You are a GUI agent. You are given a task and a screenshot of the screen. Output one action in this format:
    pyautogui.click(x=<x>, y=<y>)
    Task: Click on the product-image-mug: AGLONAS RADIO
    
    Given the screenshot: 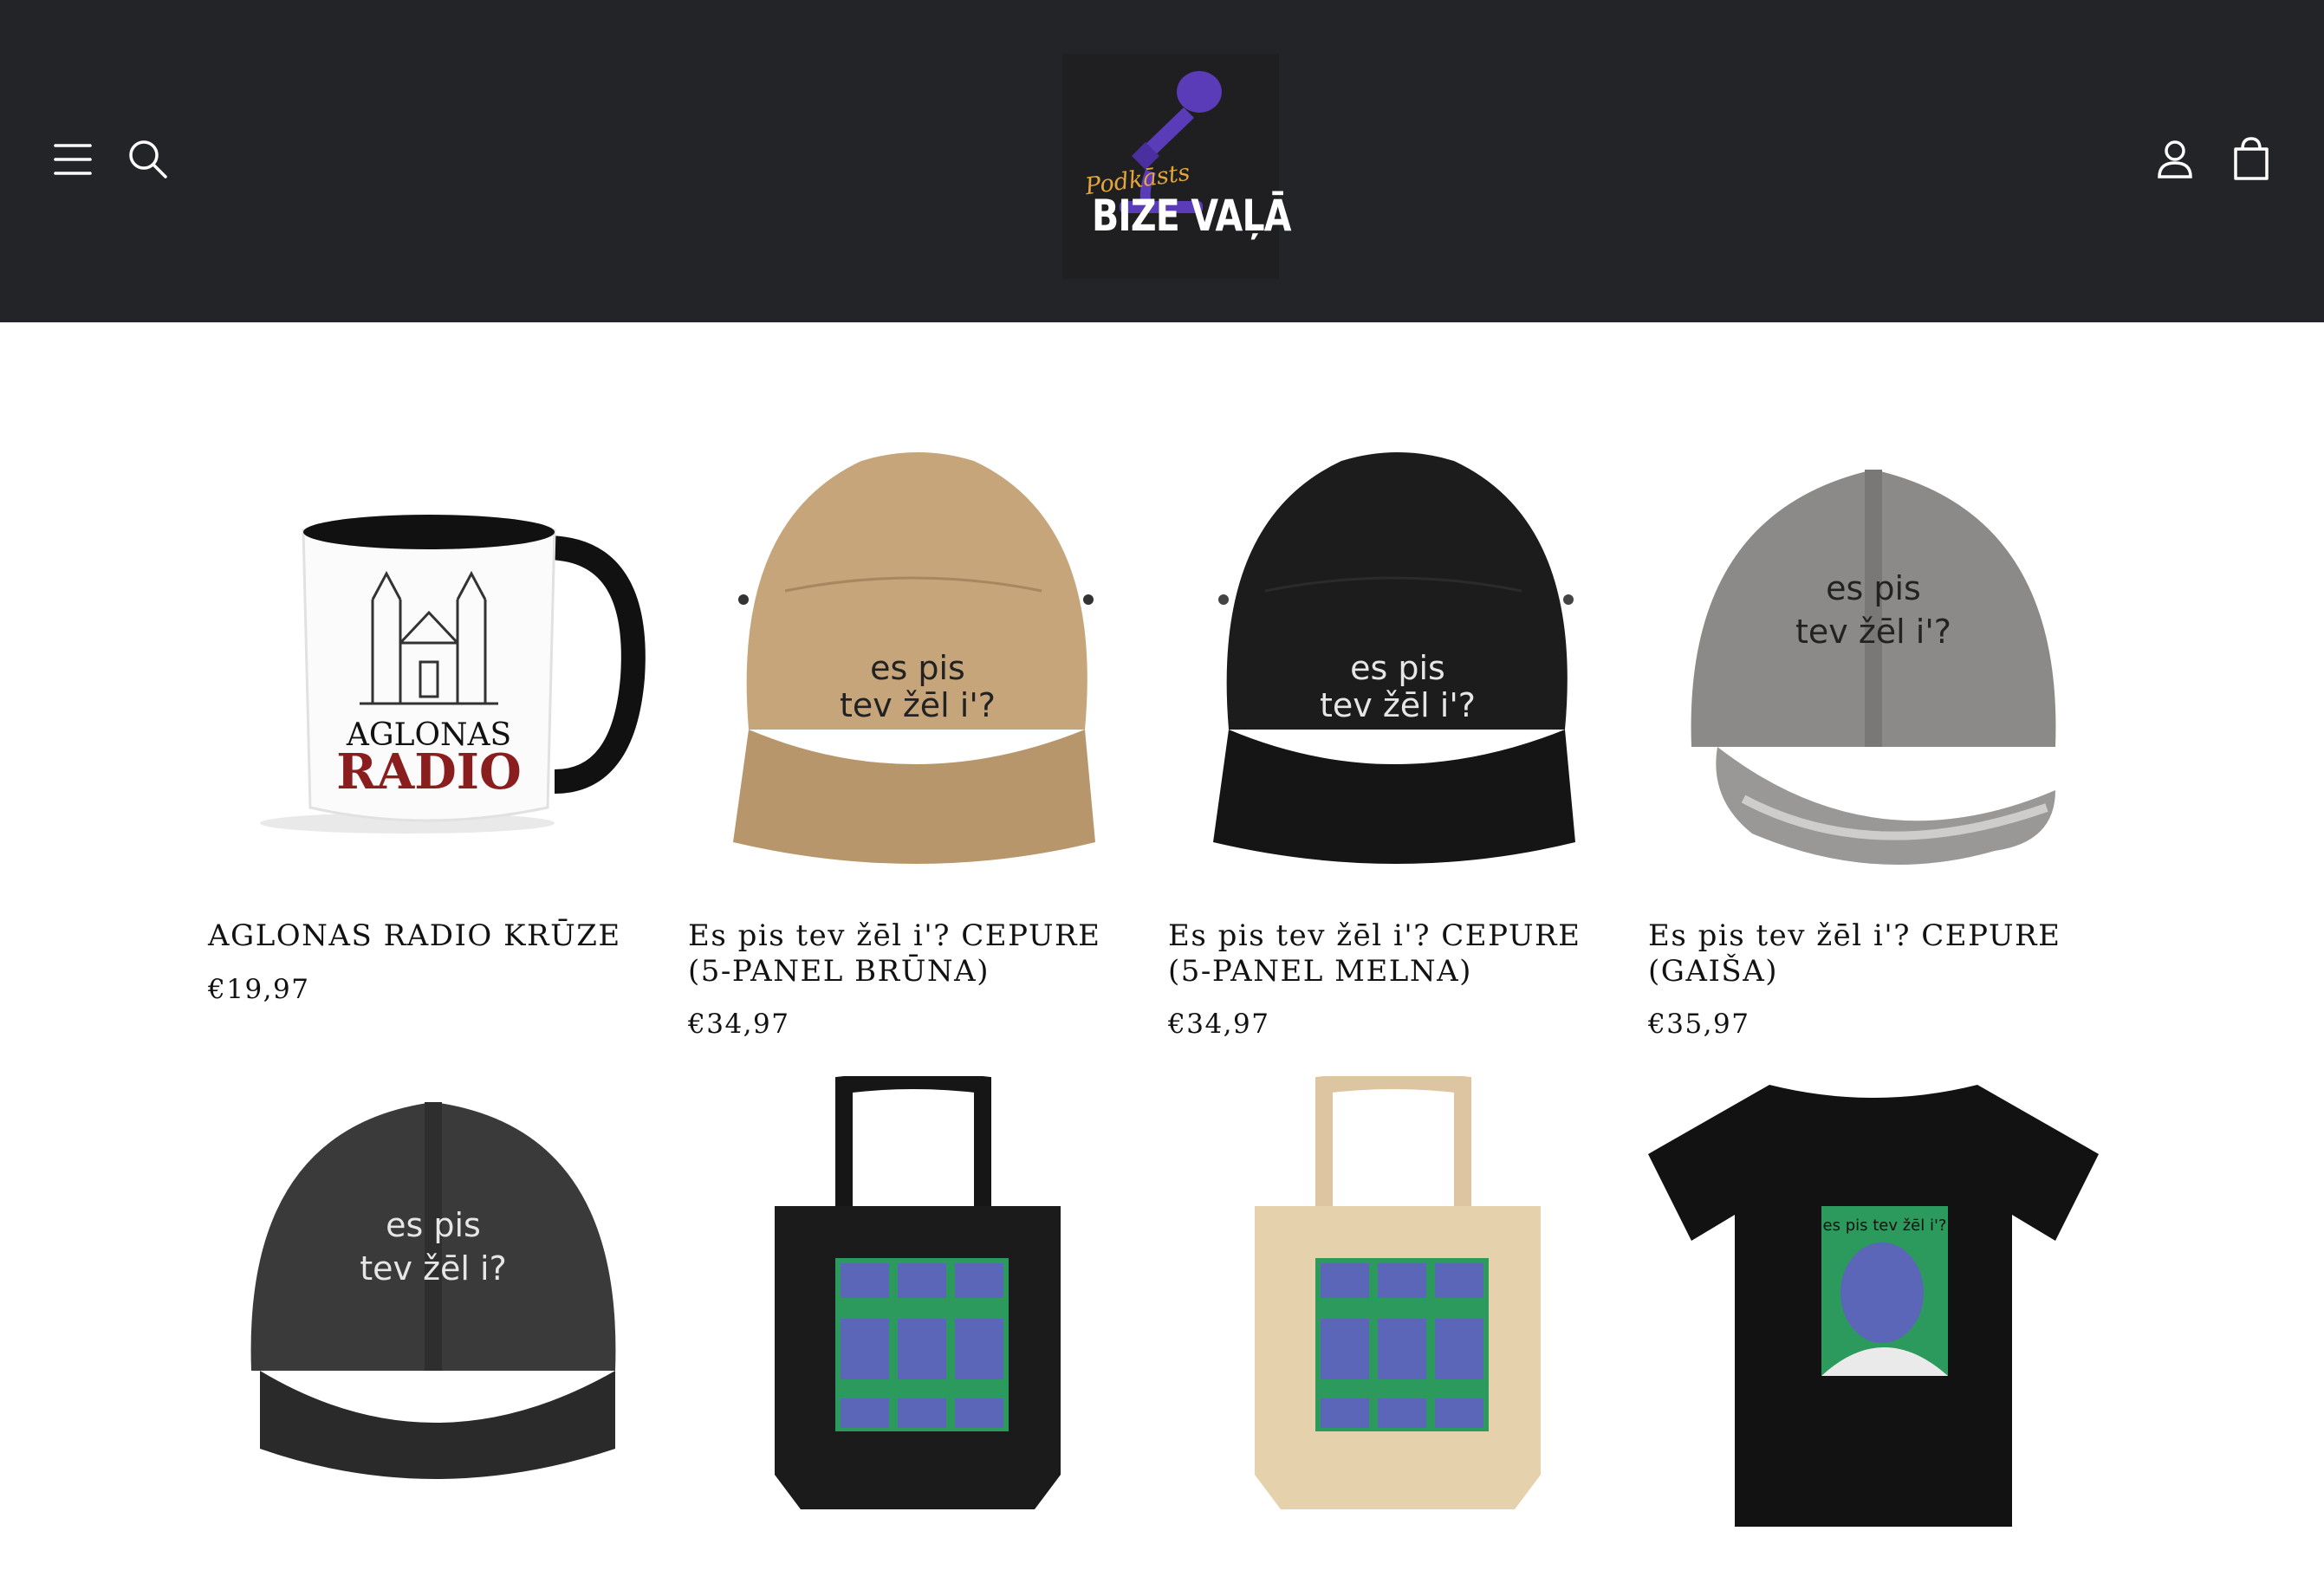 What is the action you would take?
    pyautogui.click(x=433, y=660)
    